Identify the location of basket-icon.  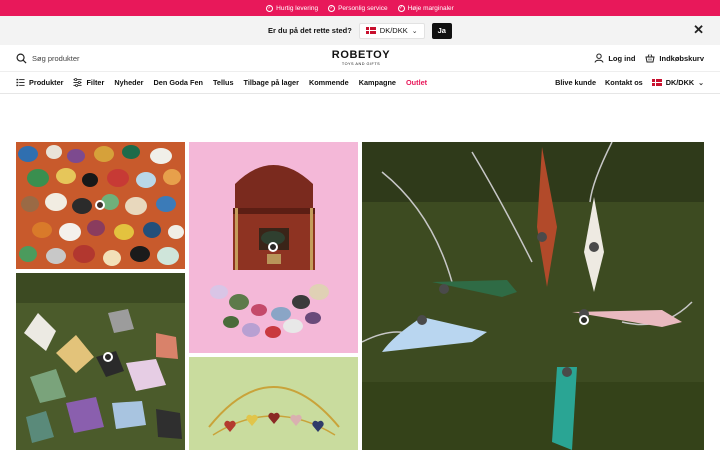
(650, 58).